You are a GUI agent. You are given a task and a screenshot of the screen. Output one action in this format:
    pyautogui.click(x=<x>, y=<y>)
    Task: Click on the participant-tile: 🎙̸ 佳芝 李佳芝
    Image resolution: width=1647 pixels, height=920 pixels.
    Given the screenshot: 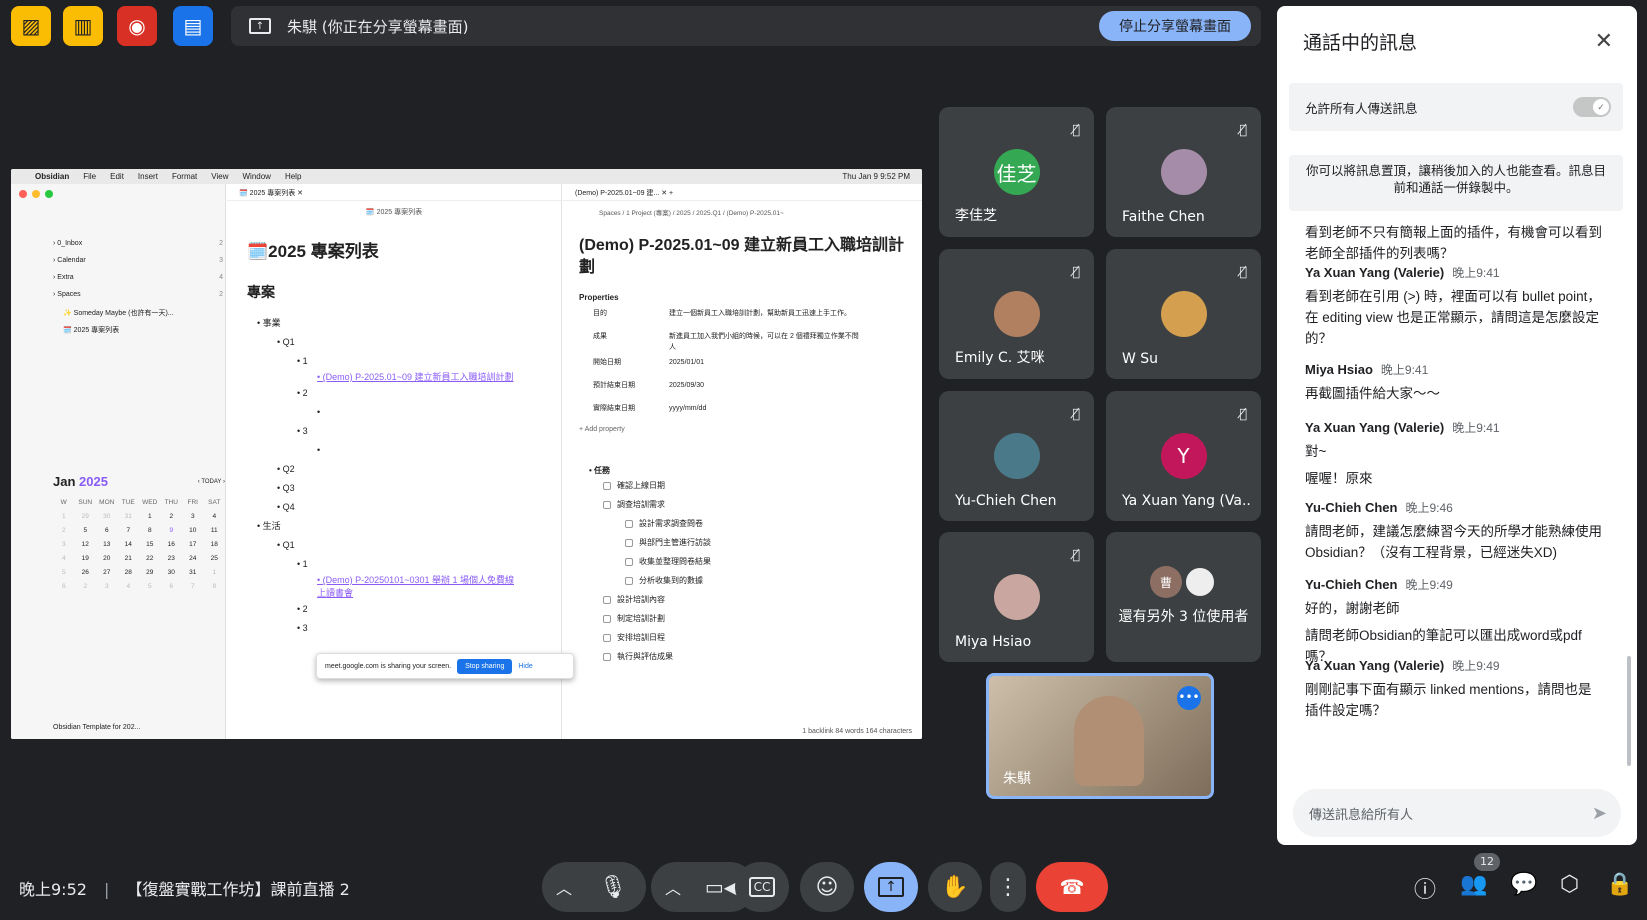 What is the action you would take?
    pyautogui.click(x=1016, y=172)
    